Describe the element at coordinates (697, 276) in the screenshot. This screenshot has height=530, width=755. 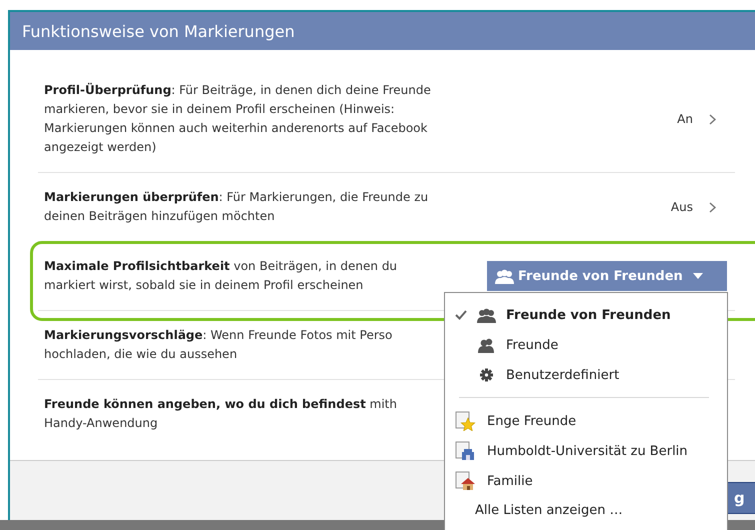
I see `caret-icon` at that location.